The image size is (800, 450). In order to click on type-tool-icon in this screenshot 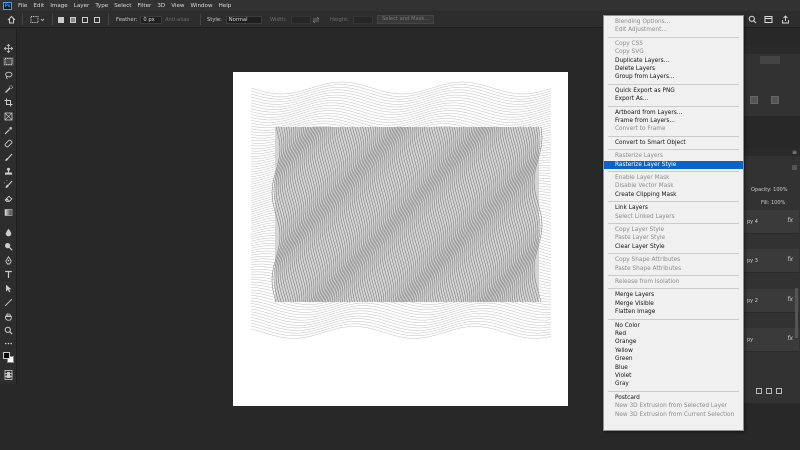, I will do `click(8, 274)`.